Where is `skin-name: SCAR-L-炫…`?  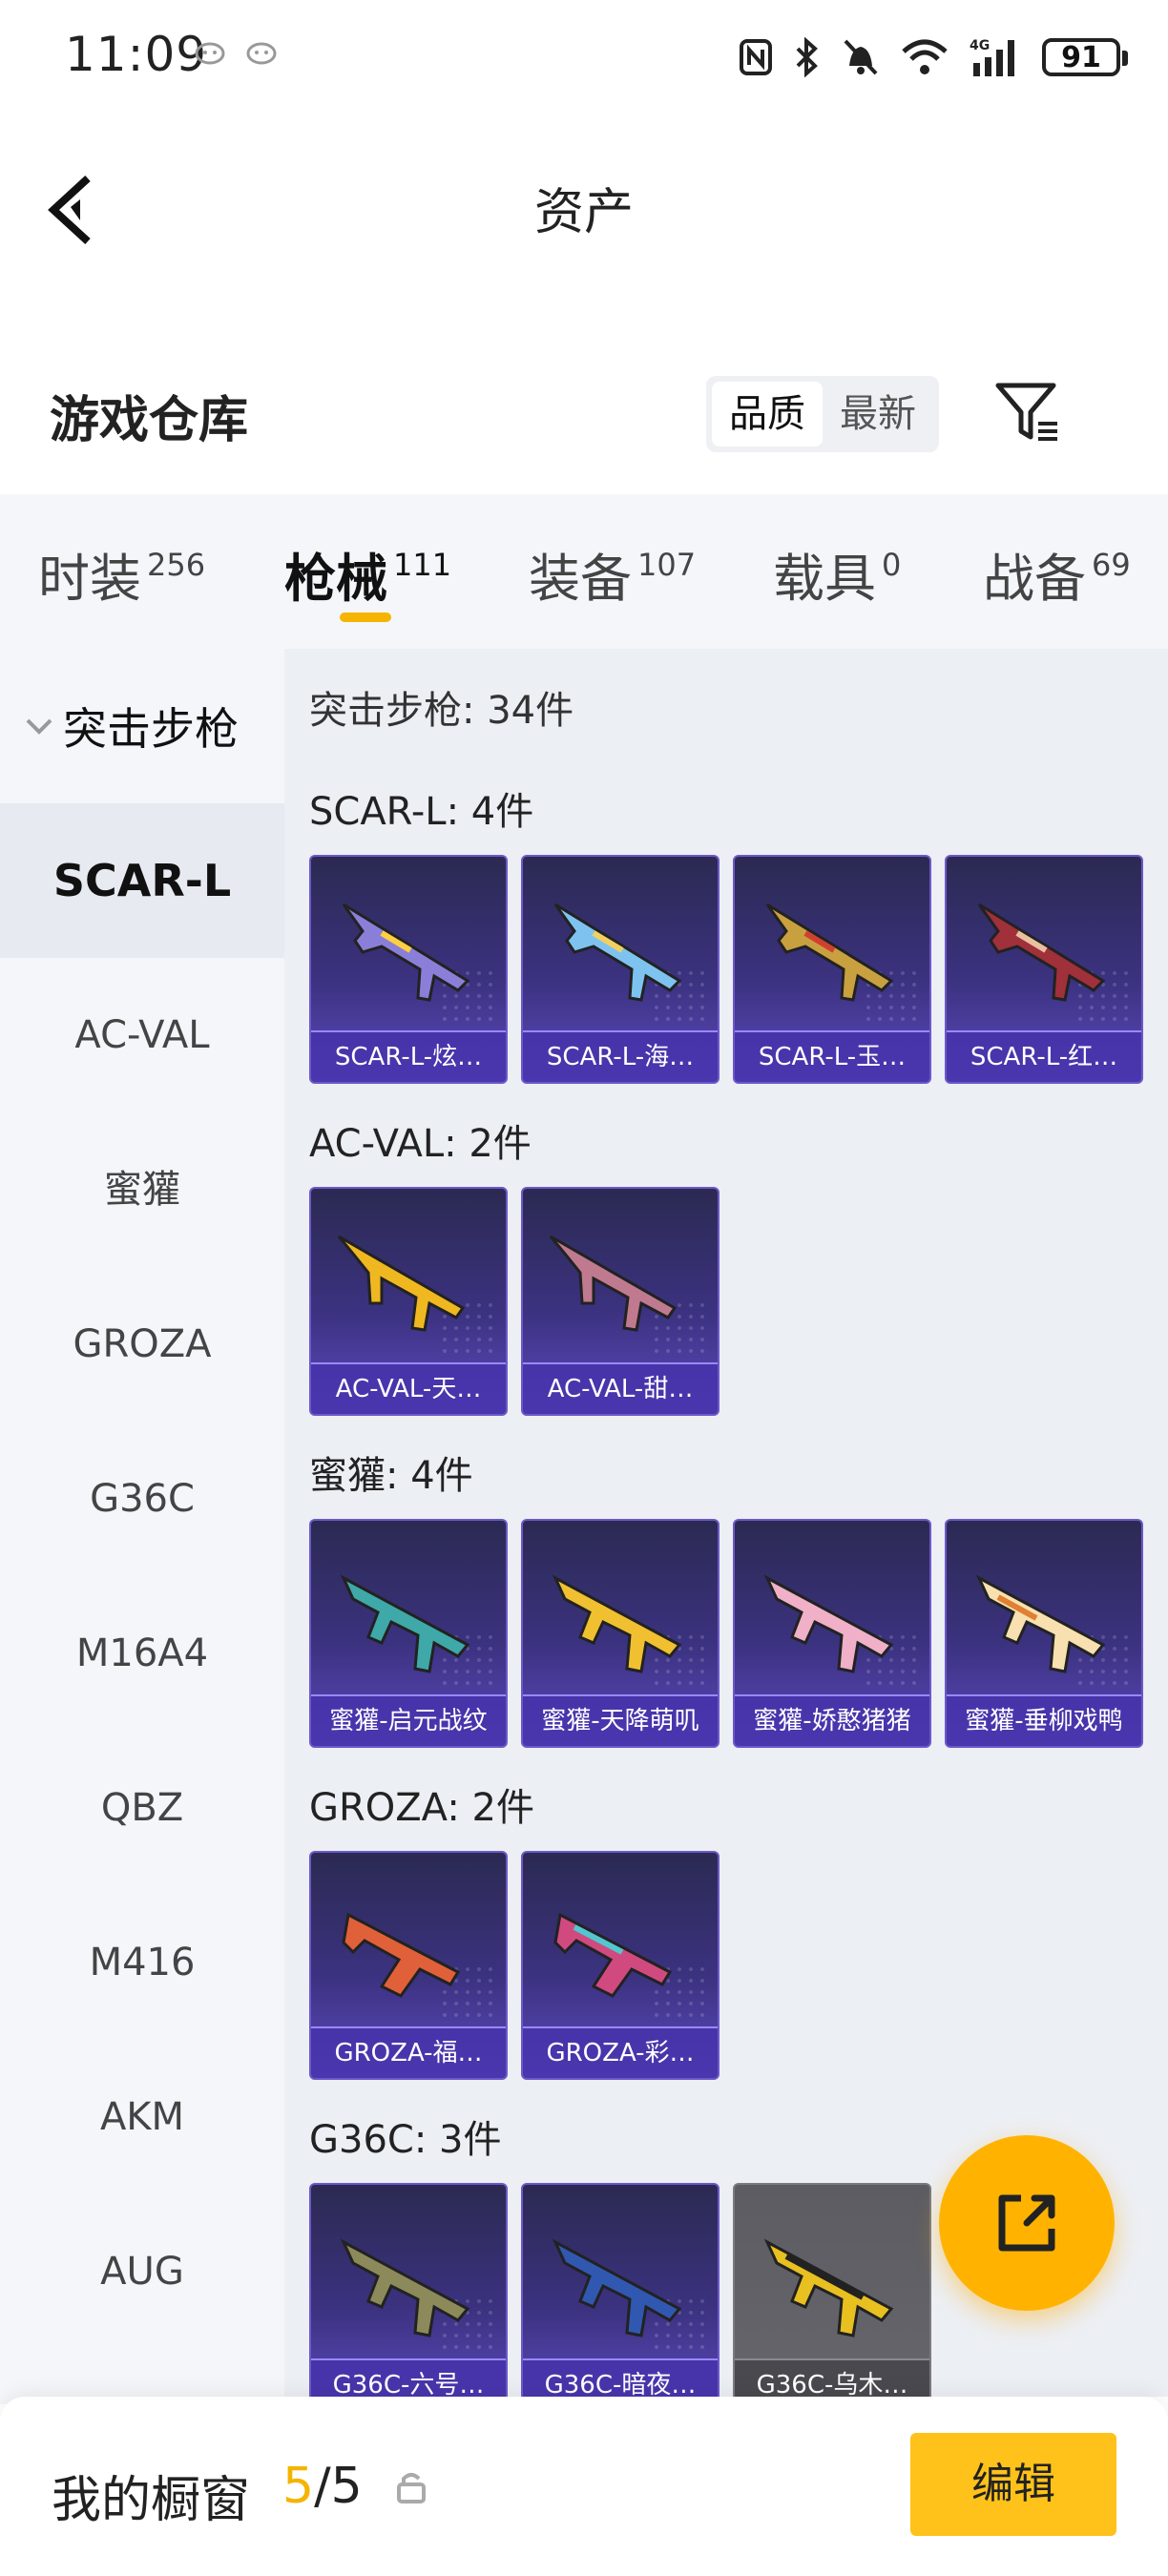
skin-name: SCAR-L-炫… is located at coordinates (408, 1056).